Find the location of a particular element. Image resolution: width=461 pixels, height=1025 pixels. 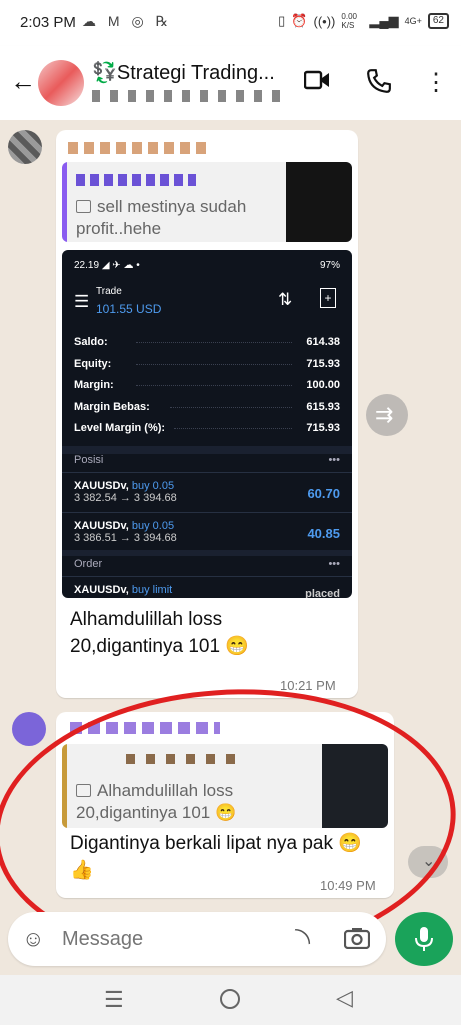

quoted-text: sell mestinya sudah profit..hehe is located at coordinates (161, 217).